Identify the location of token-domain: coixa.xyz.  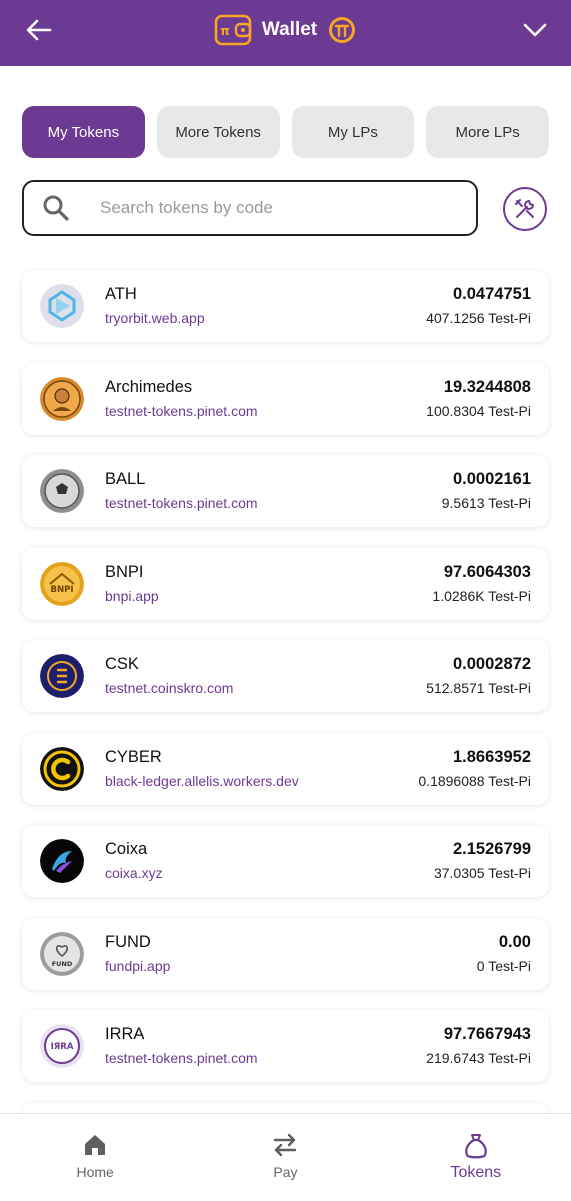
(134, 873).